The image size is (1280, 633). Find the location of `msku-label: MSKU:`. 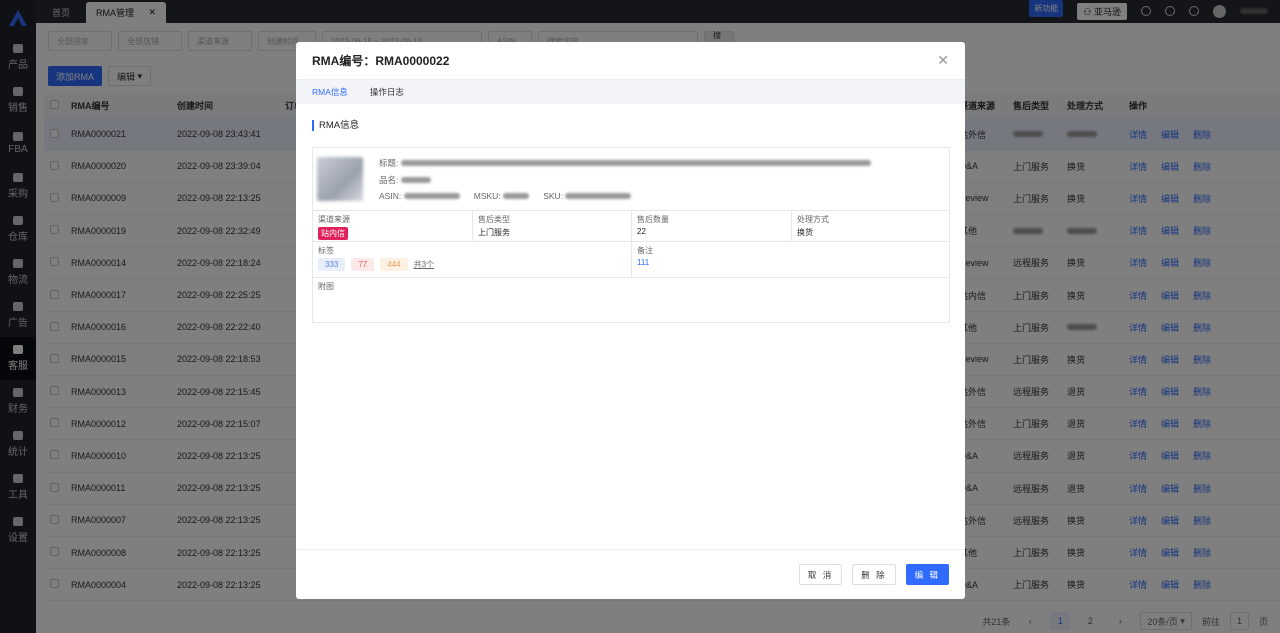

msku-label: MSKU: is located at coordinates (487, 196).